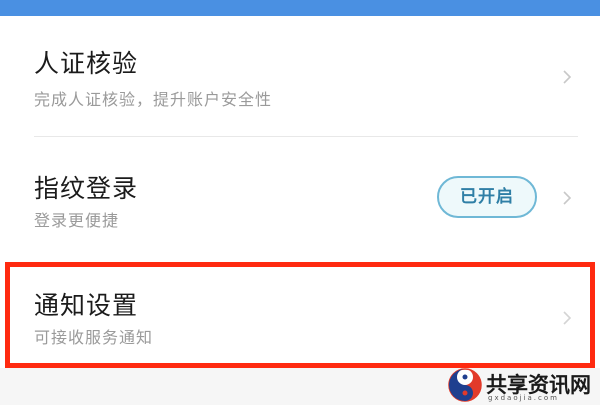 Image resolution: width=600 pixels, height=405 pixels. What do you see at coordinates (86, 188) in the screenshot?
I see `settings-item-title: 指纹登录` at bounding box center [86, 188].